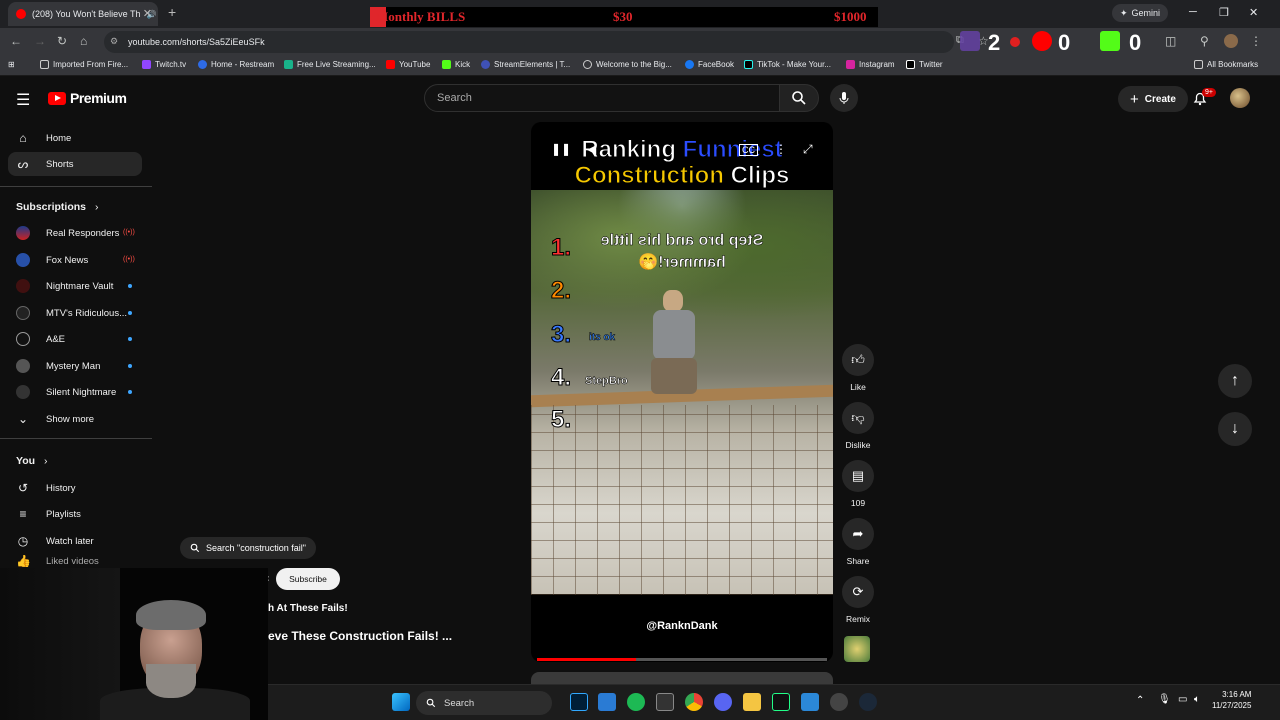 The height and width of the screenshot is (720, 1280). Describe the element at coordinates (665, 702) in the screenshot. I see `obs-icon` at that location.